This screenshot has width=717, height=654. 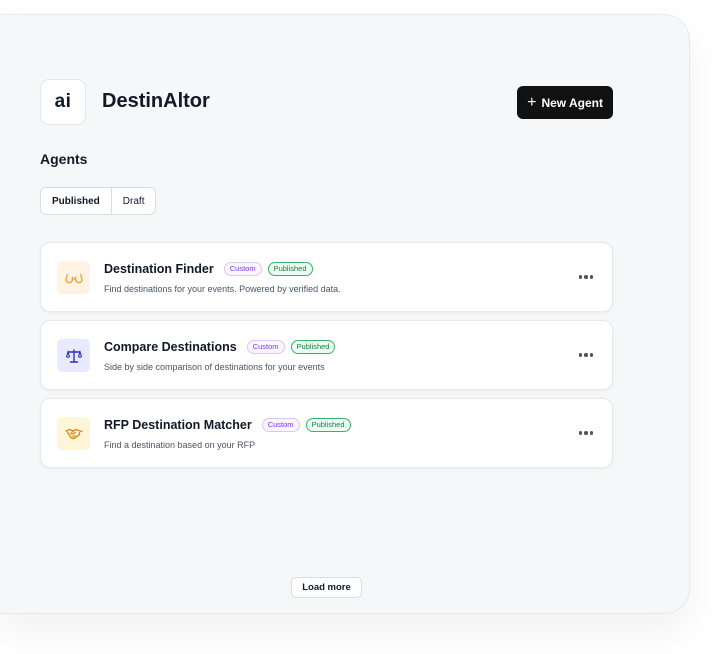 I want to click on new-agent-button: + New Agent, so click(x=565, y=102).